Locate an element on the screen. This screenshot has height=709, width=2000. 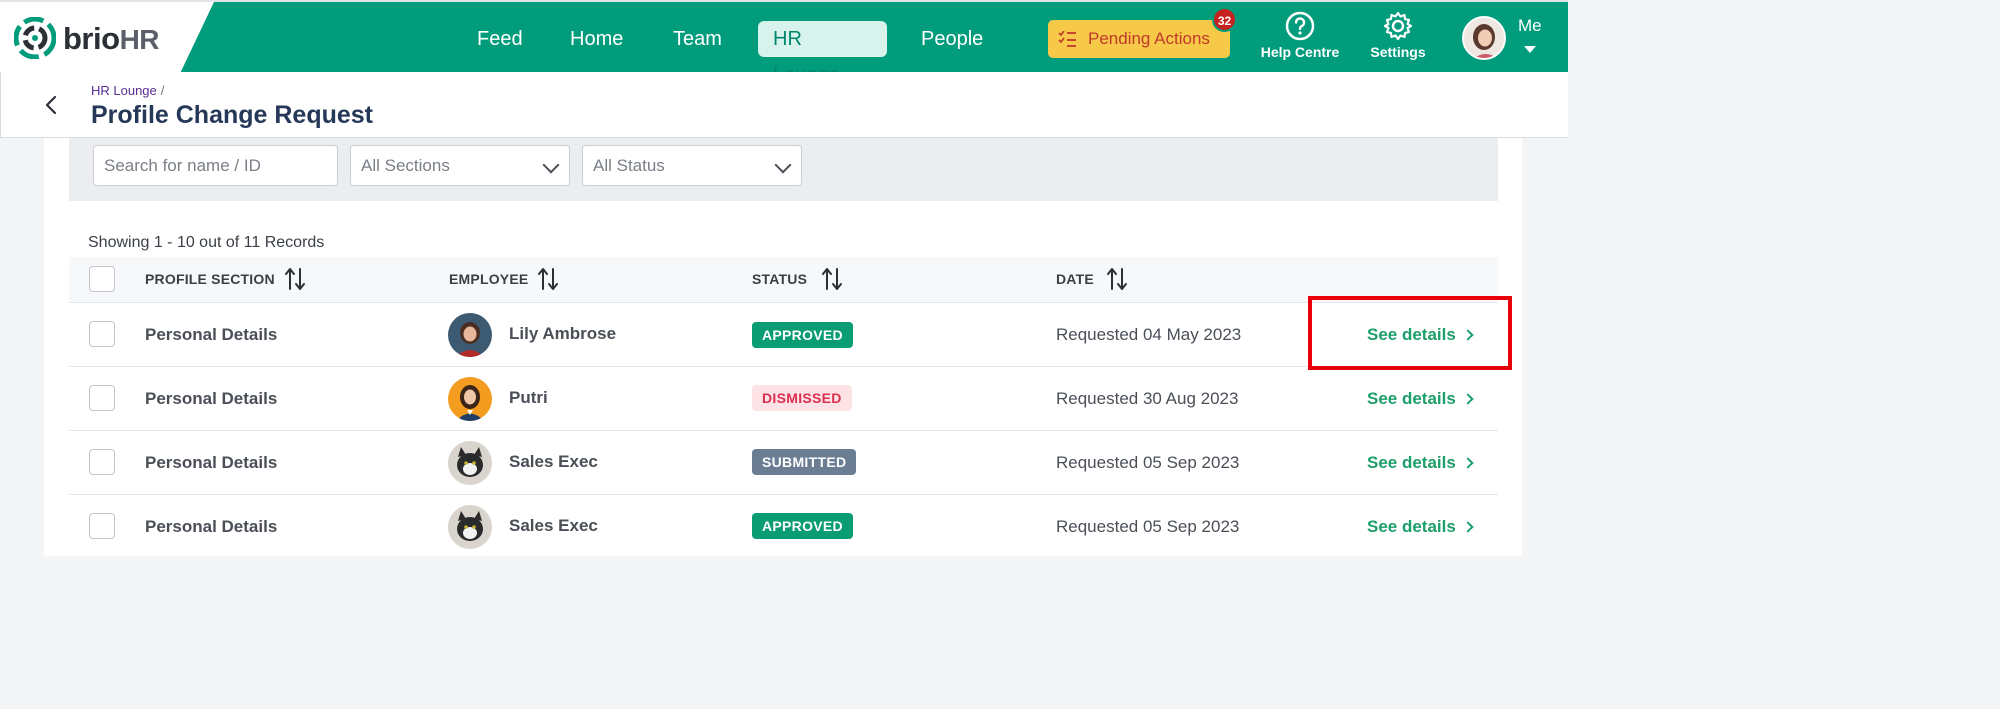
brio-logo-icon is located at coordinates (35, 38).